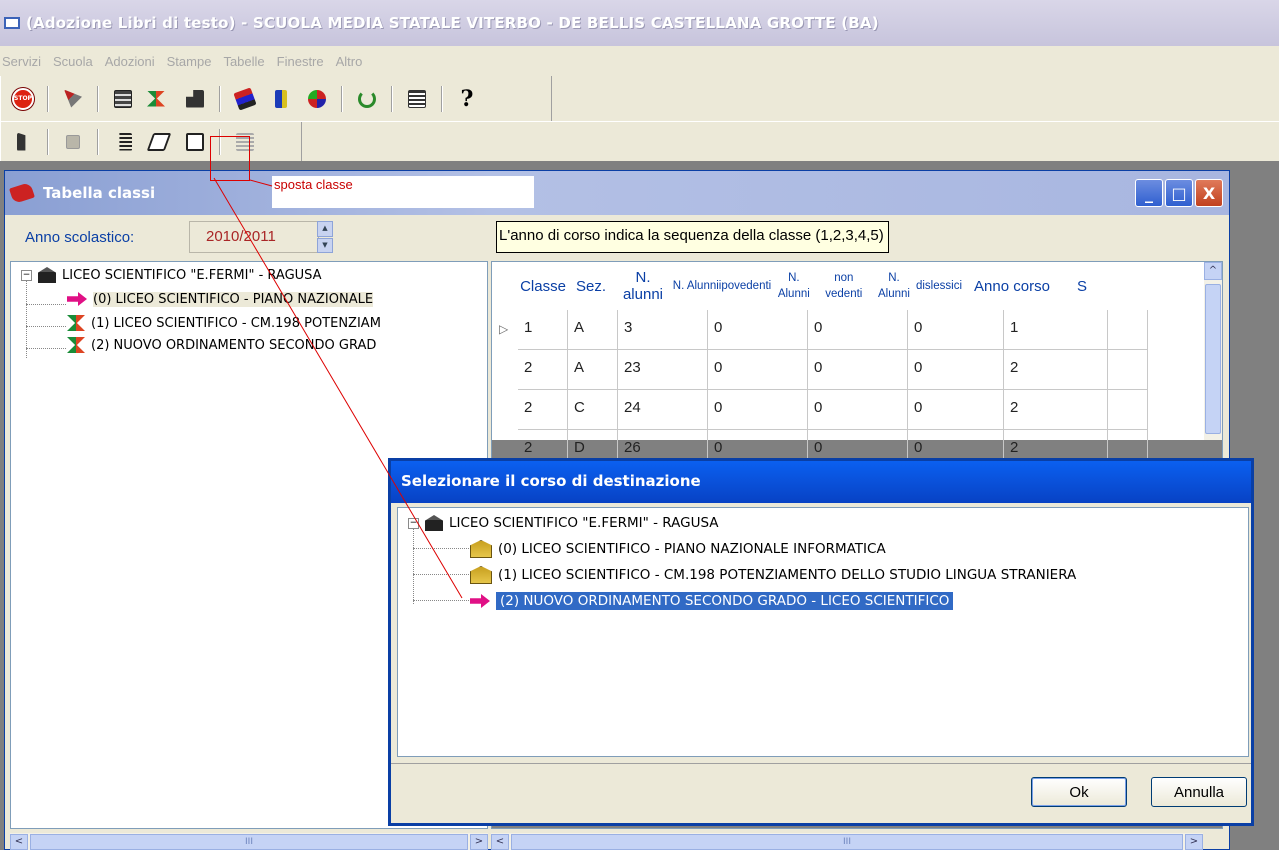 The height and width of the screenshot is (850, 1279). What do you see at coordinates (220, 299) in the screenshot?
I see `tree-item-course-0: (0) LICEO SCIENTIFICO - PIANO NAZIONALE` at bounding box center [220, 299].